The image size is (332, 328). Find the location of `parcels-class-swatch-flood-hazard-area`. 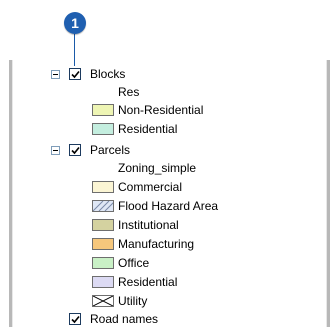

parcels-class-swatch-flood-hazard-area is located at coordinates (103, 206).